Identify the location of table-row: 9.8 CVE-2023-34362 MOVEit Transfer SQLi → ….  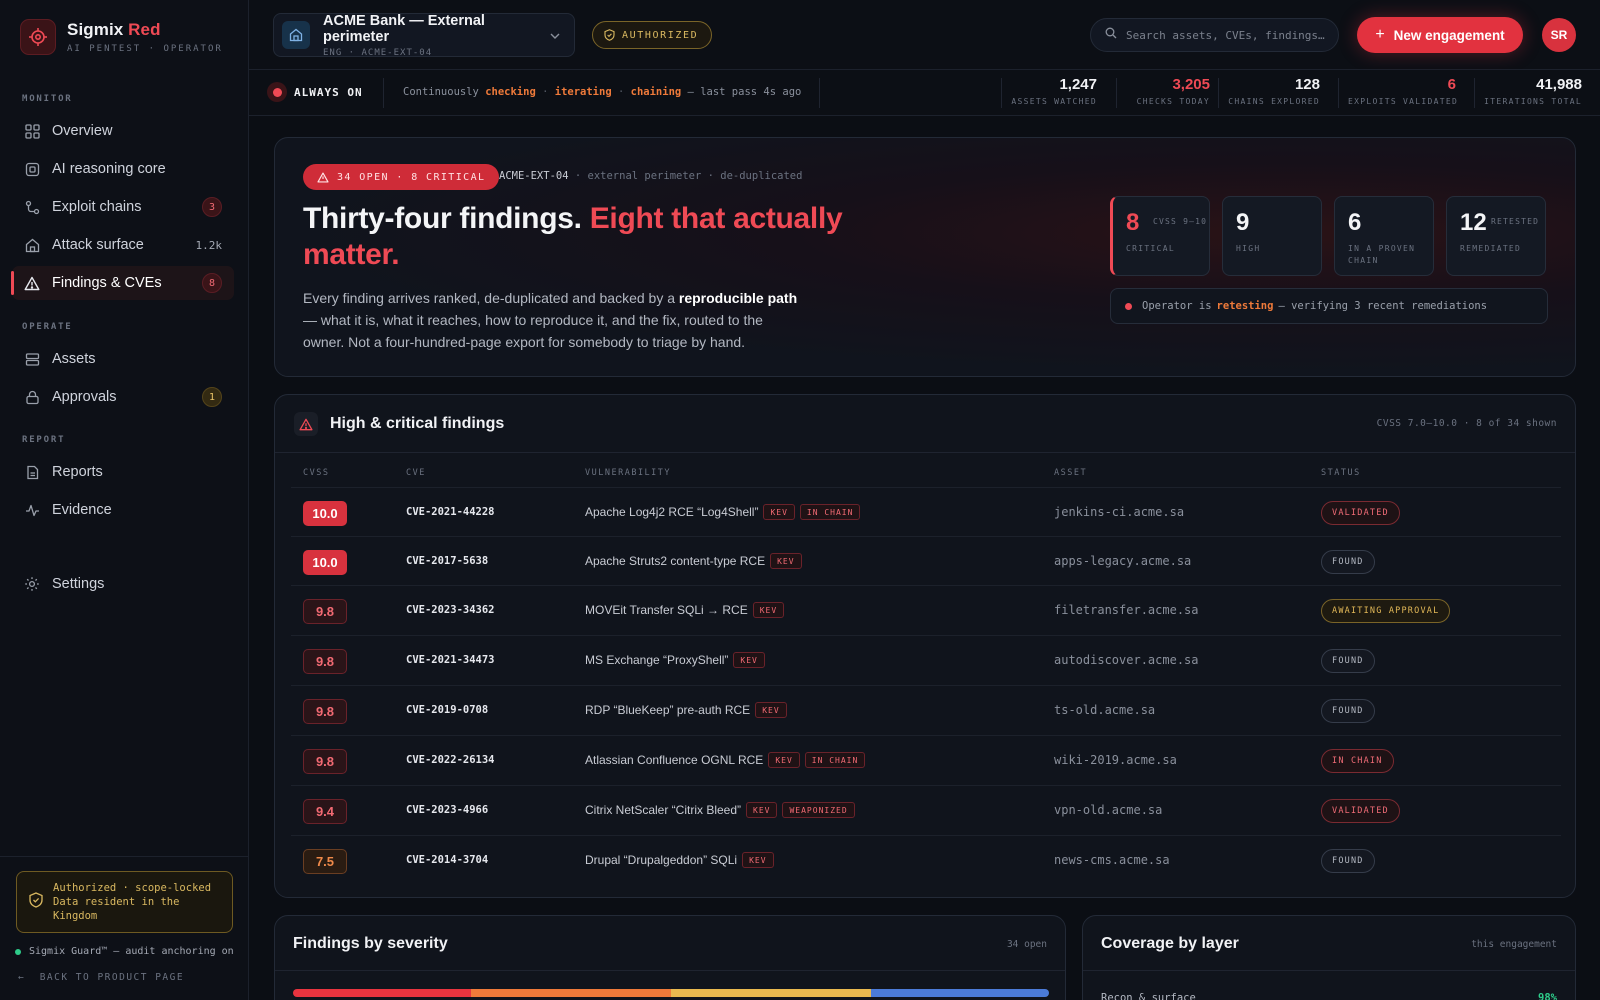
(926, 610).